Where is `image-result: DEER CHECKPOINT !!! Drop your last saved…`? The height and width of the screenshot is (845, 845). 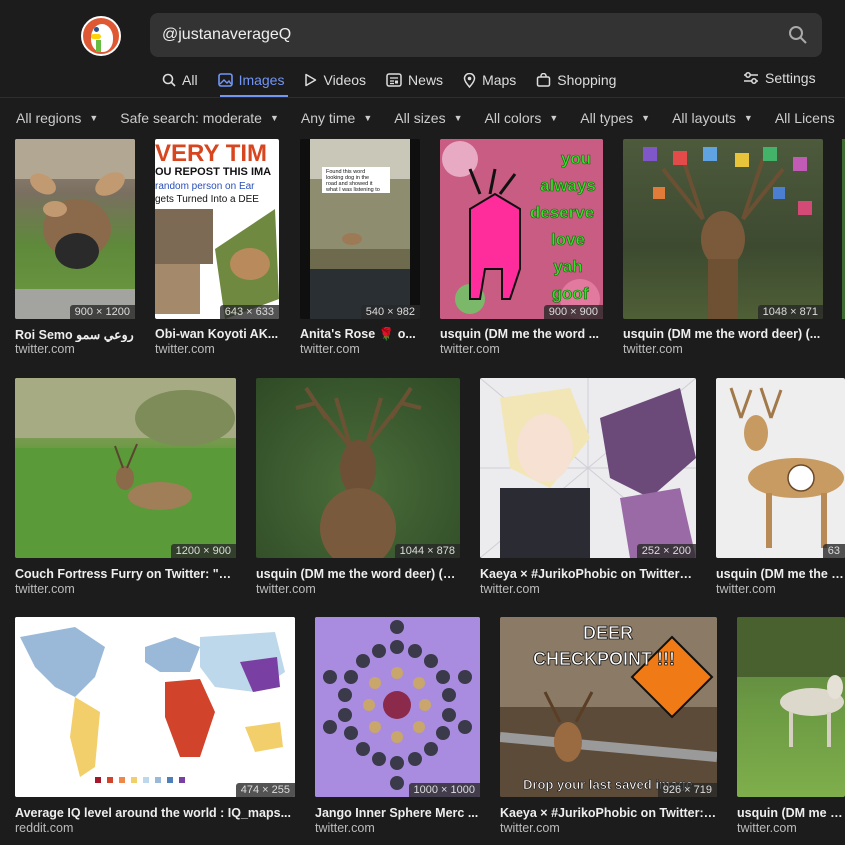
image-result: DEER CHECKPOINT !!! Drop your last saved… is located at coordinates (608, 727).